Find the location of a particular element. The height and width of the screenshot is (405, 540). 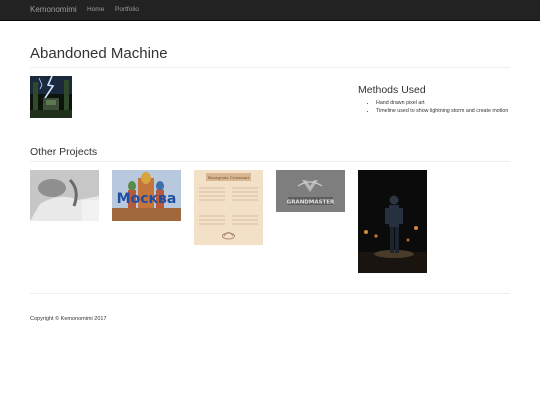

engraved-logo-thumbnail: GRANDMASTER is located at coordinates (310, 191).